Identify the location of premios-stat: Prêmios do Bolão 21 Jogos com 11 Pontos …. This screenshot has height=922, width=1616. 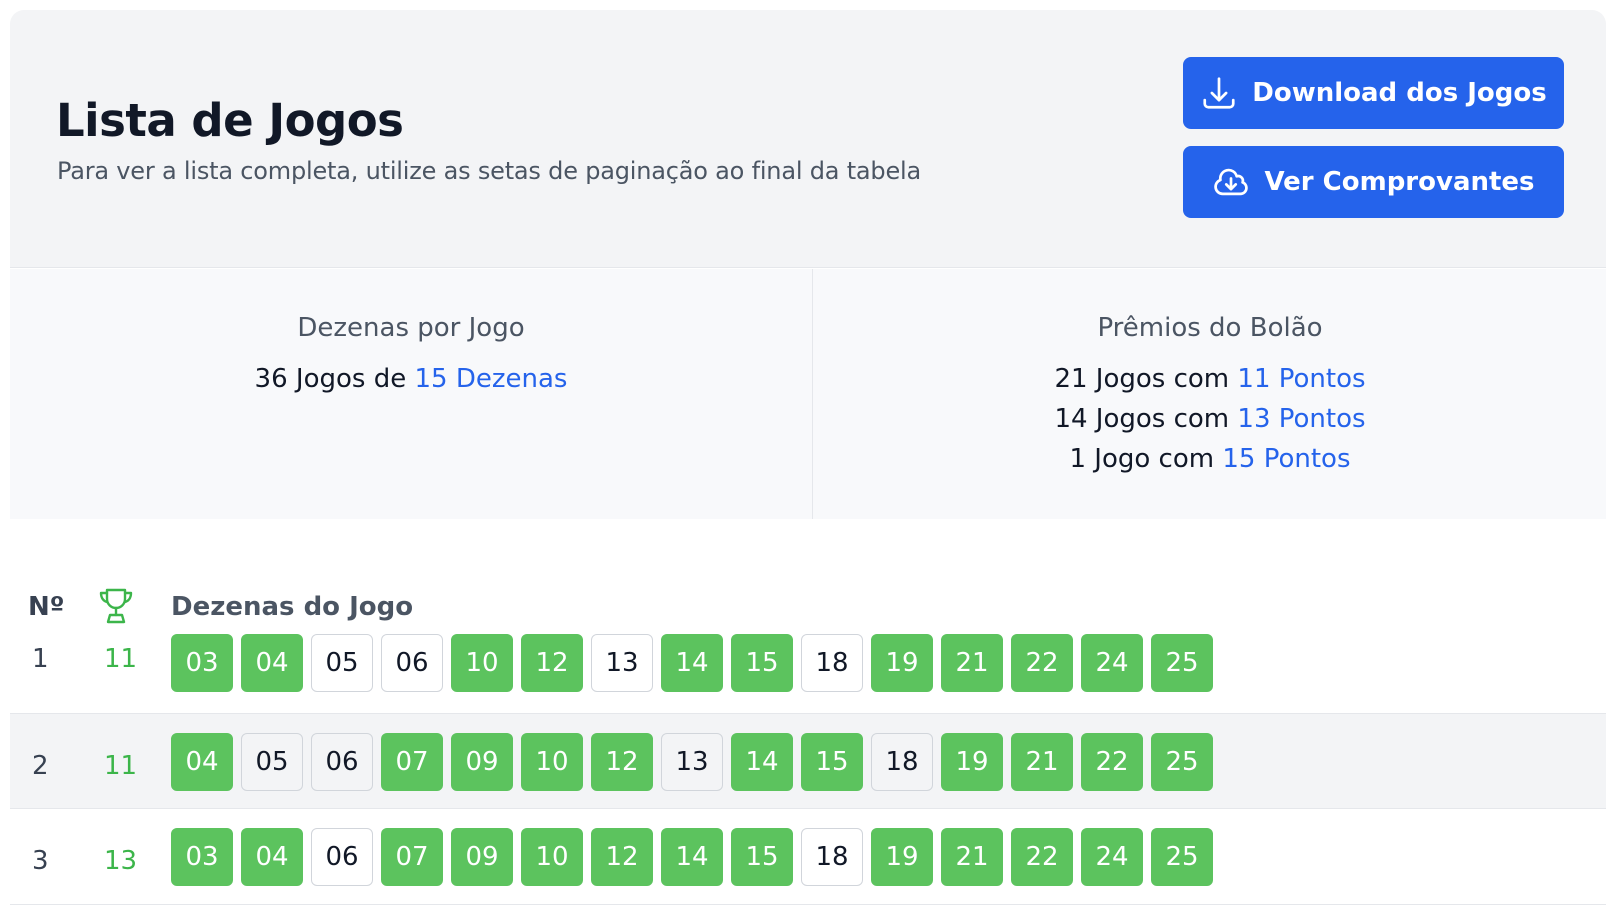
(1210, 394).